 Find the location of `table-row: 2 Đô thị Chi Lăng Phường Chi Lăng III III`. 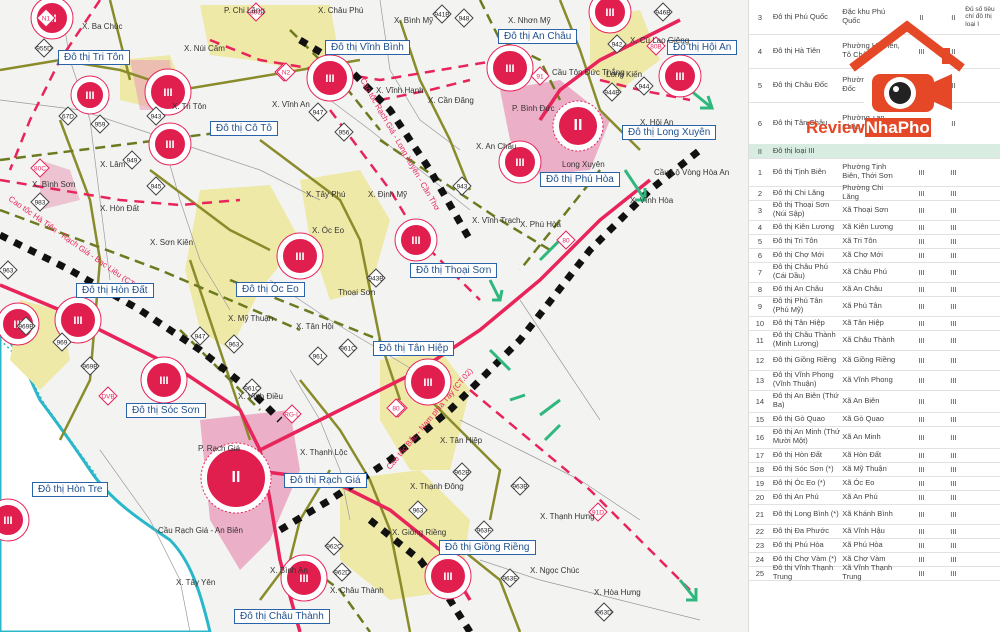

table-row: 2 Đô thị Chi Lăng Phường Chi Lăng III III is located at coordinates (874, 192).